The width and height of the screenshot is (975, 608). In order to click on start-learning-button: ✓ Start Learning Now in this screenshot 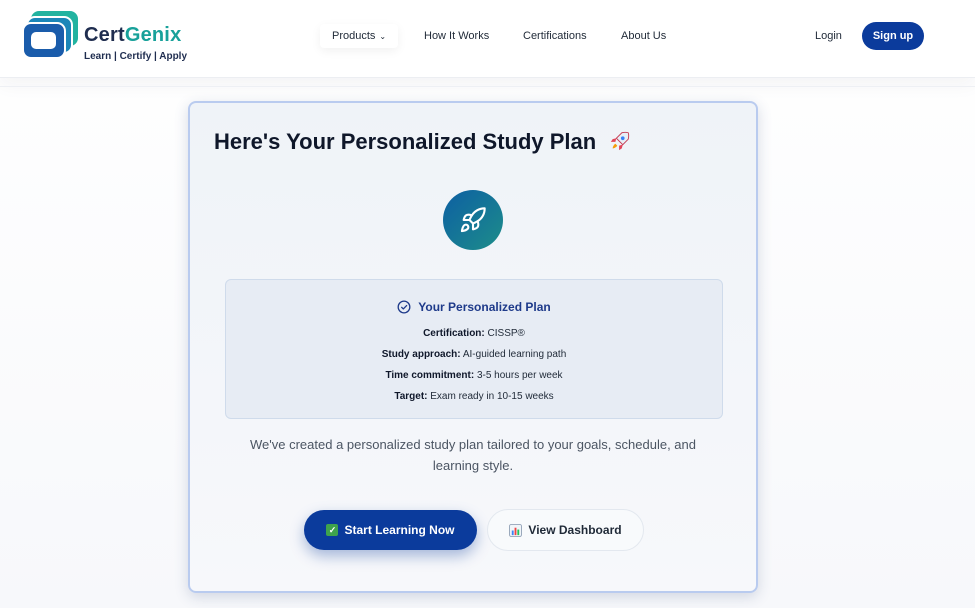, I will do `click(390, 530)`.